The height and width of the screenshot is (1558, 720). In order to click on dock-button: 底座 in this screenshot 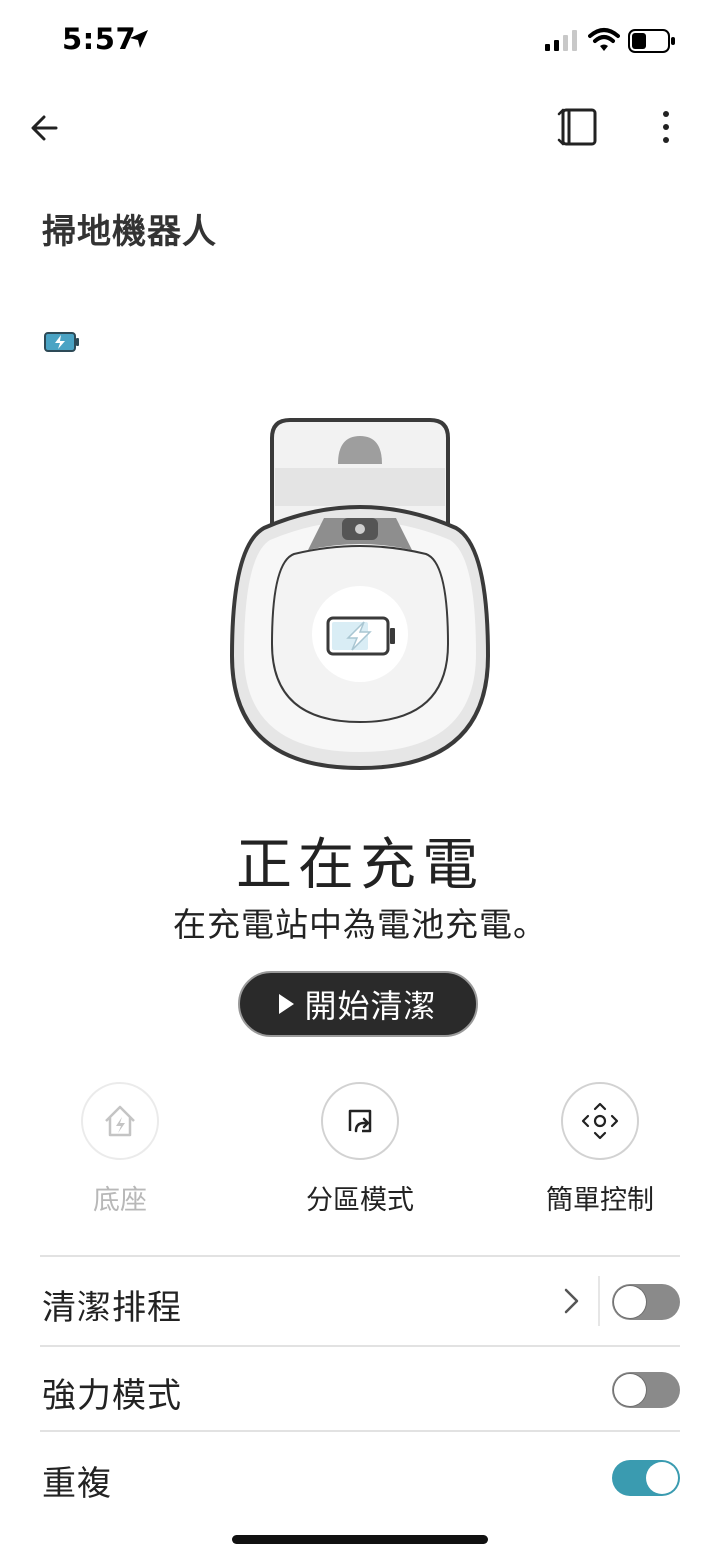, I will do `click(120, 1152)`.